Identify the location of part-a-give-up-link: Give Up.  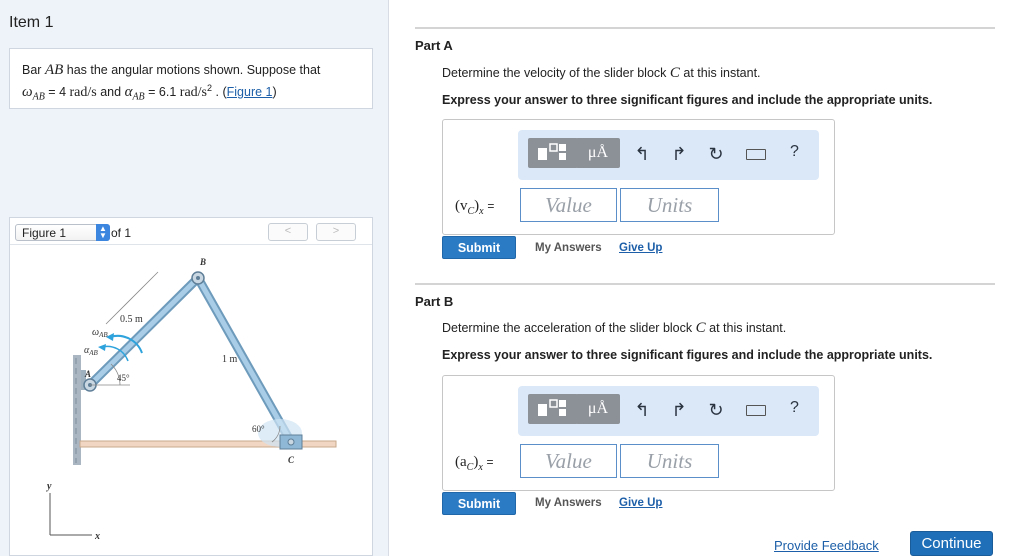
(640, 248).